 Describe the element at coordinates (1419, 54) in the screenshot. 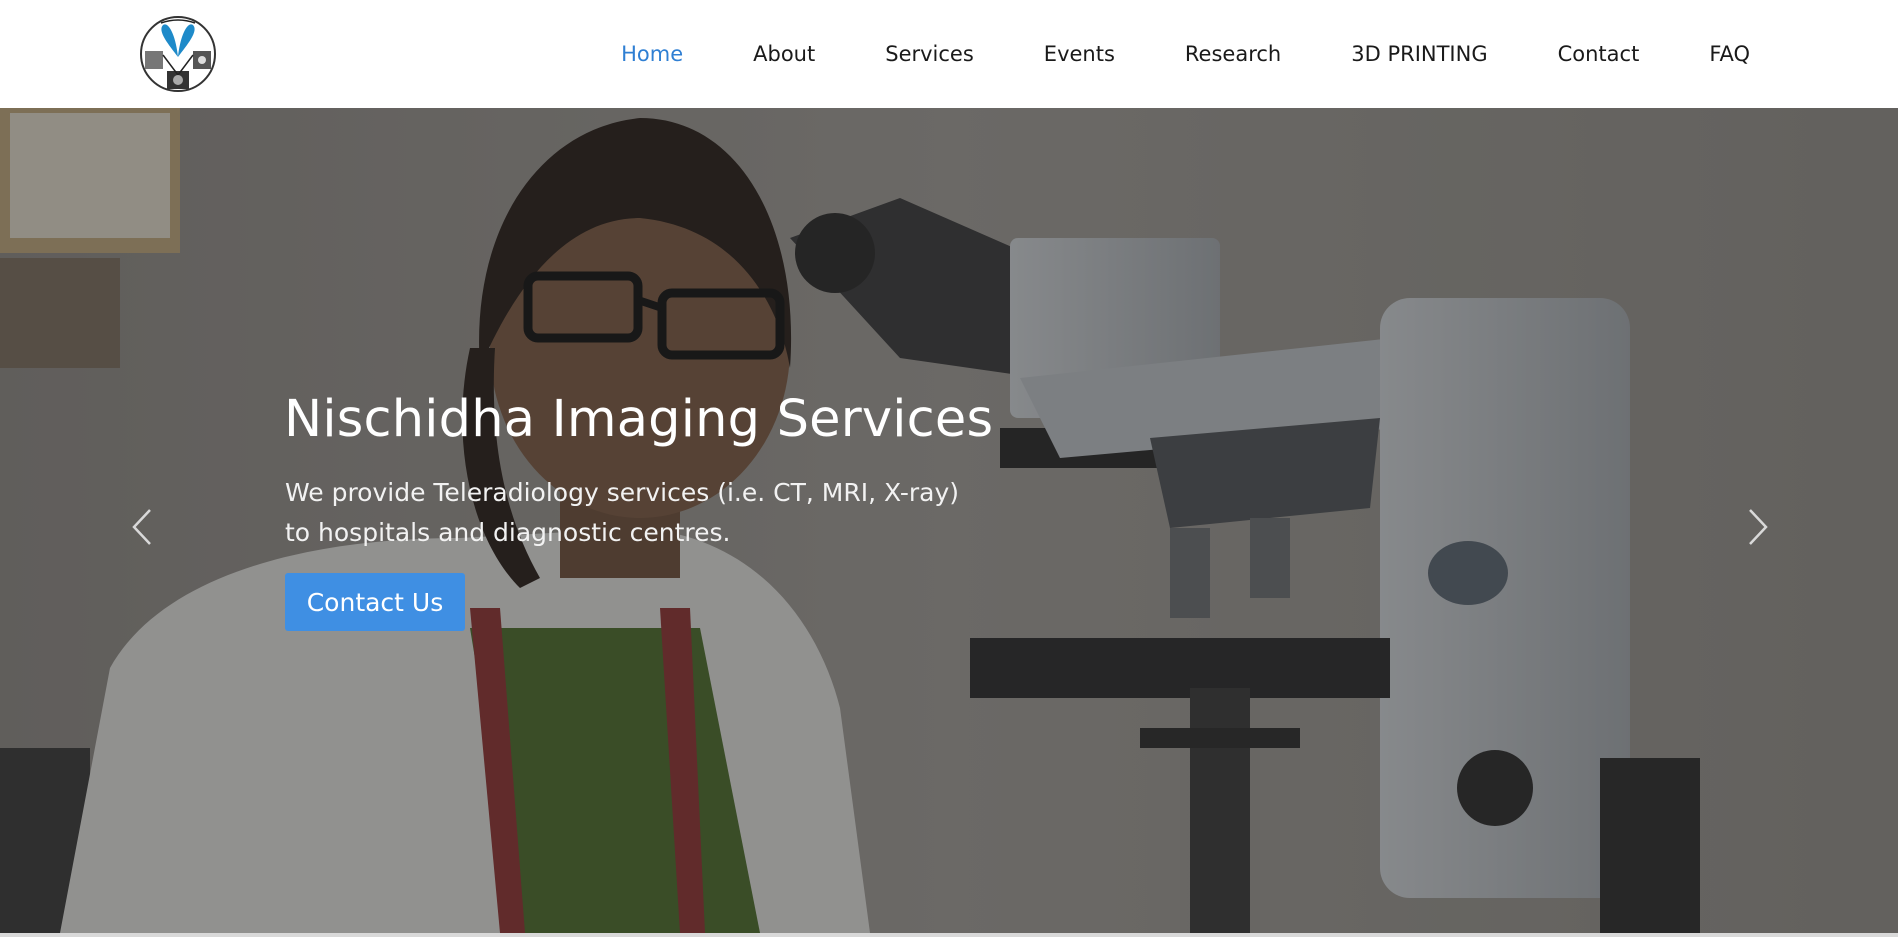

I see `nav-3d-printing: 3D PRINTING` at that location.